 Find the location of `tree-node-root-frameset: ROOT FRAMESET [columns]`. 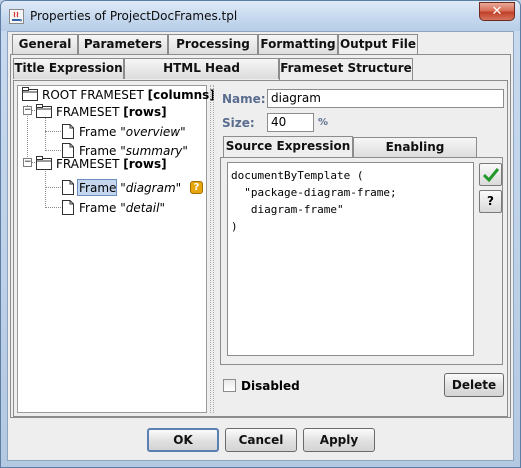

tree-node-root-frameset: ROOT FRAMESET [columns] is located at coordinates (117, 95).